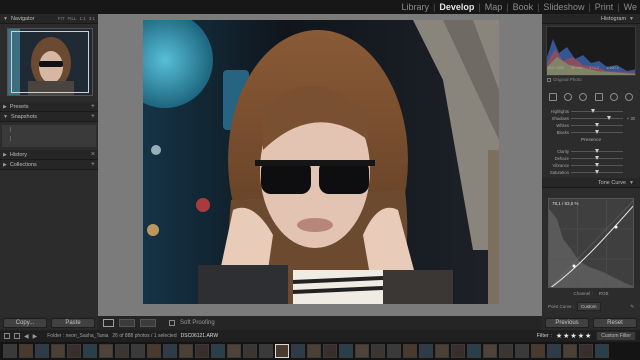  What do you see at coordinates (61, 18) in the screenshot?
I see `zoom-fit: FIT` at bounding box center [61, 18].